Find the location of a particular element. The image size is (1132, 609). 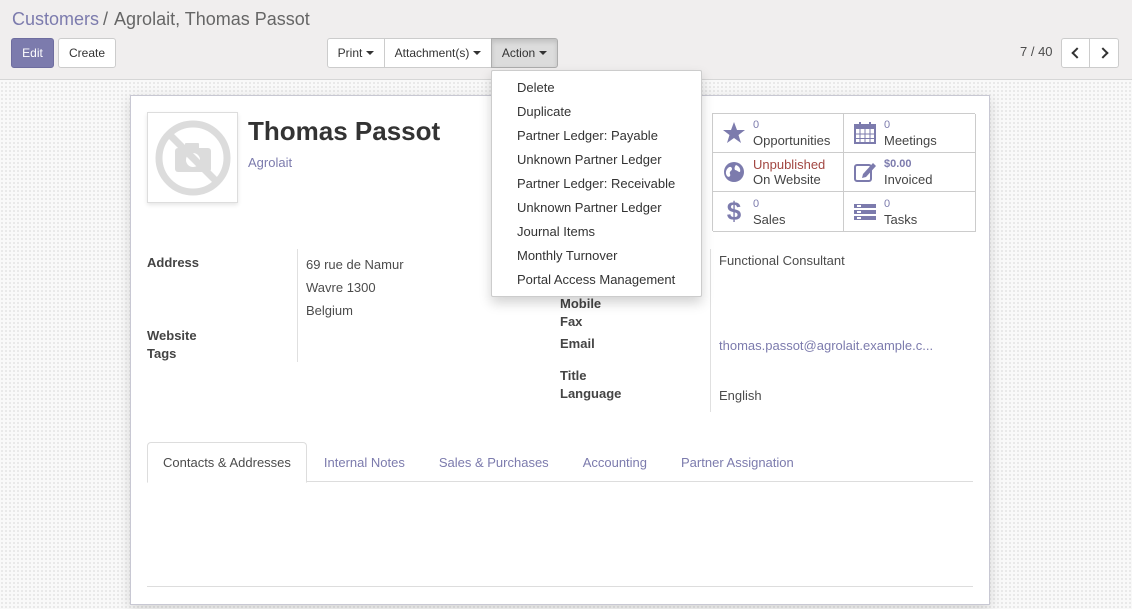

tab-internal-notes: Internal Notes is located at coordinates (364, 462).